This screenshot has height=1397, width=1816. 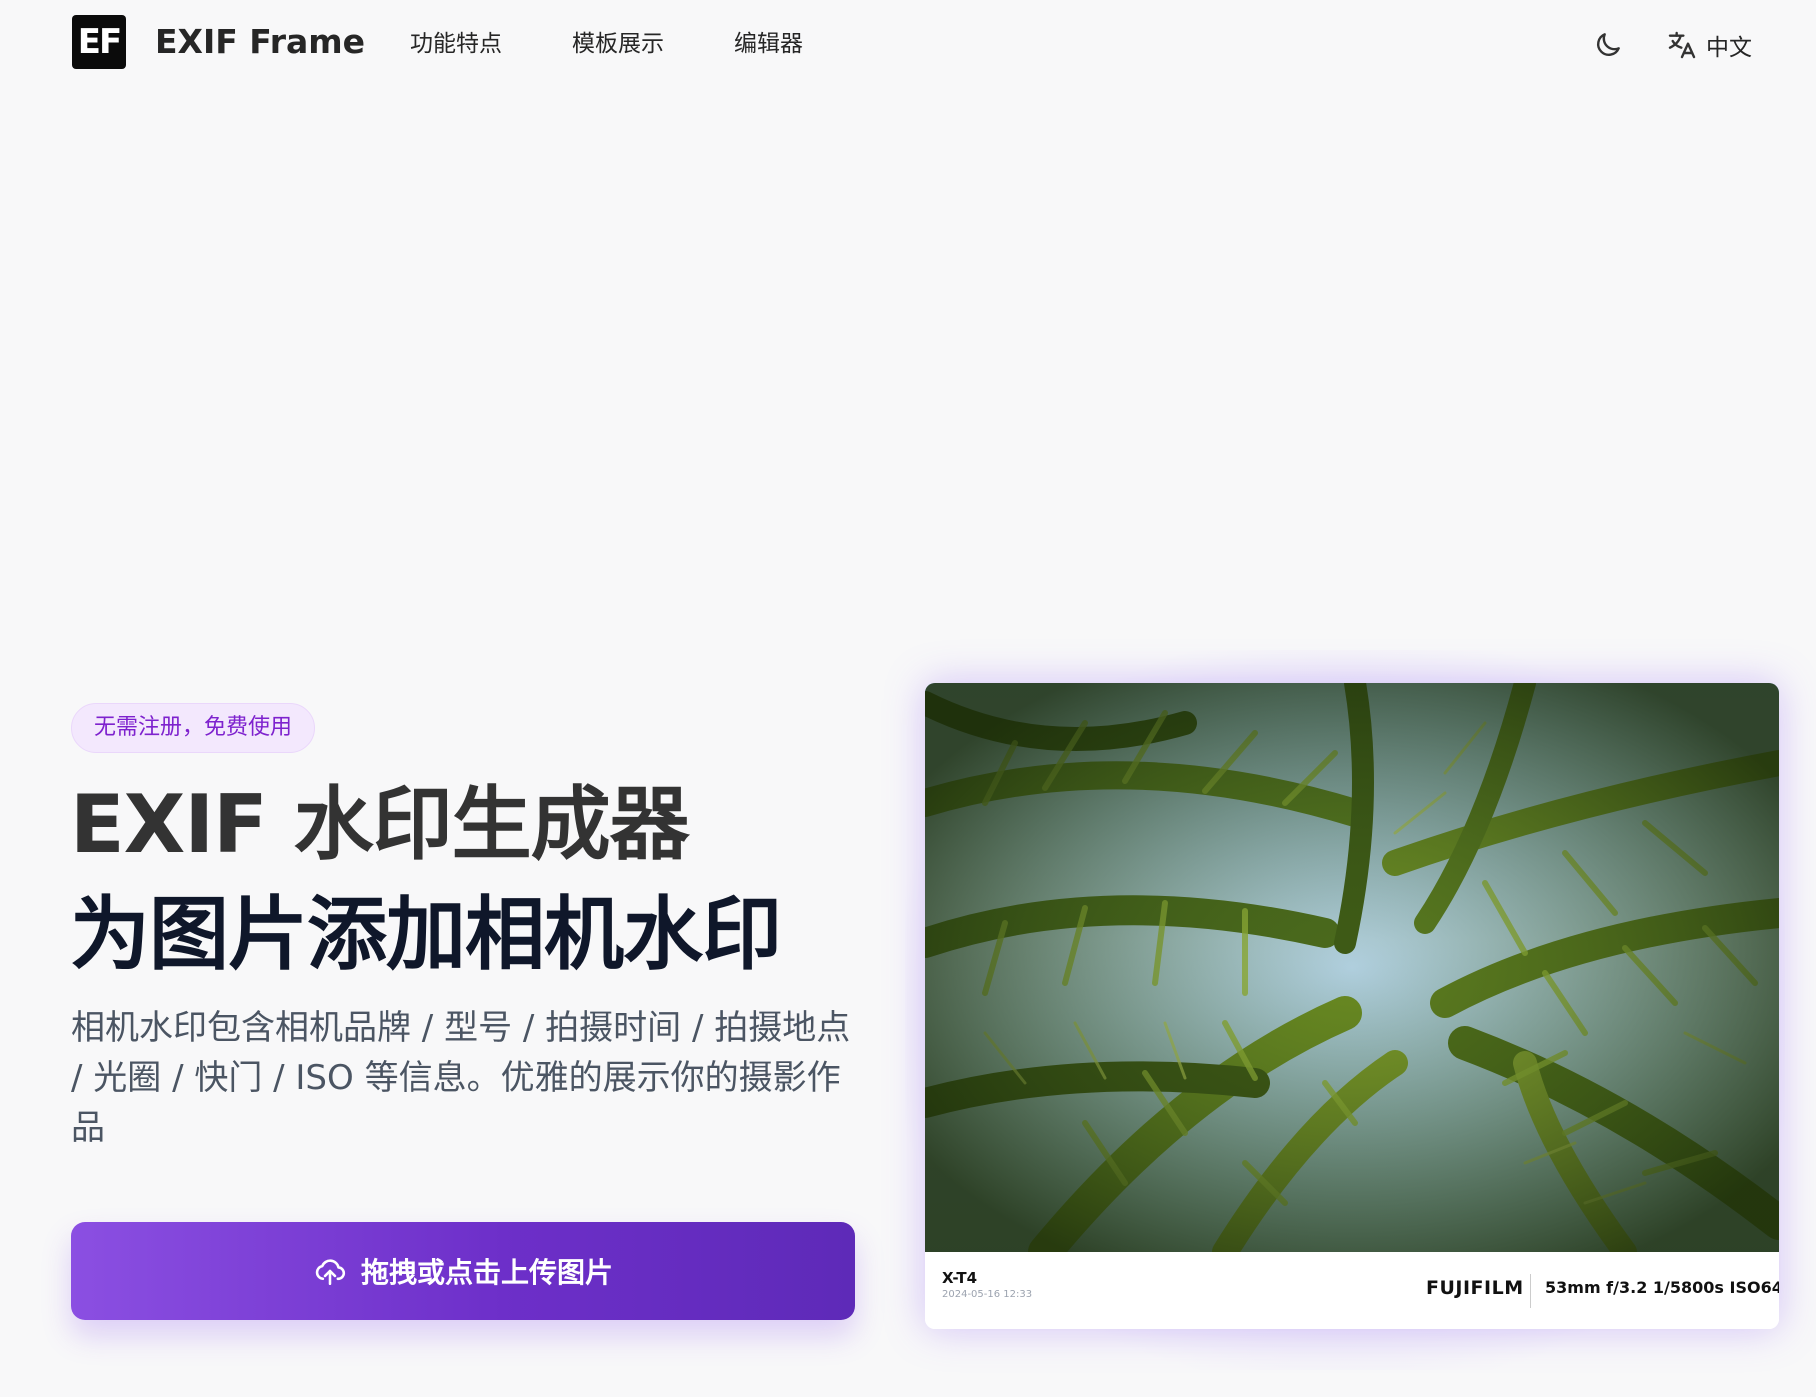 What do you see at coordinates (99, 42) in the screenshot?
I see `logo-mark: EF` at bounding box center [99, 42].